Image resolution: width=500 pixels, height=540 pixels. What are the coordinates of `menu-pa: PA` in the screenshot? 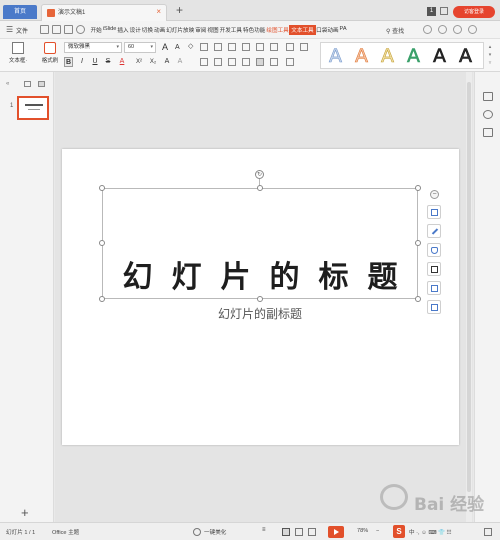 It's located at (343, 30).